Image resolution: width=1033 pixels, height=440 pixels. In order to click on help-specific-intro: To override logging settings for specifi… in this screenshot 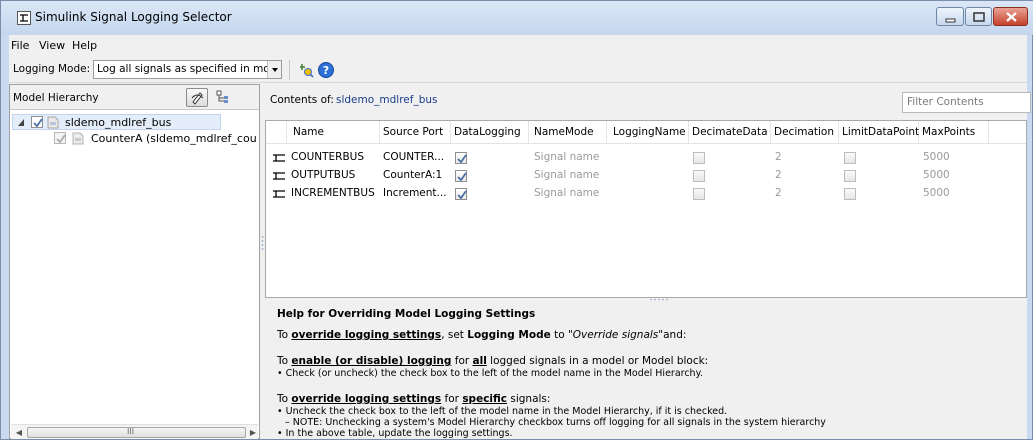, I will do `click(414, 399)`.